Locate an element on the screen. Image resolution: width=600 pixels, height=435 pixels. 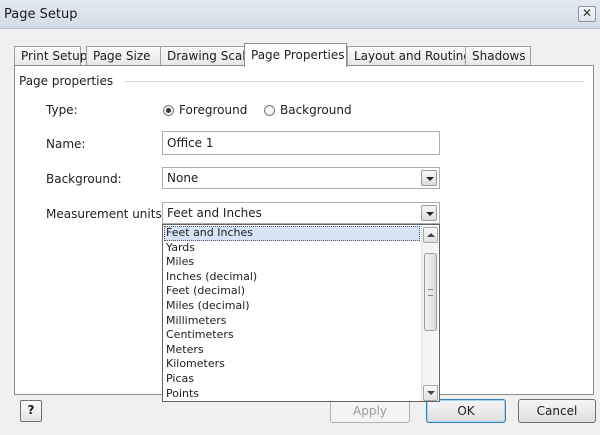
tab-drawing-scale: Drawing Scale is located at coordinates (207, 56).